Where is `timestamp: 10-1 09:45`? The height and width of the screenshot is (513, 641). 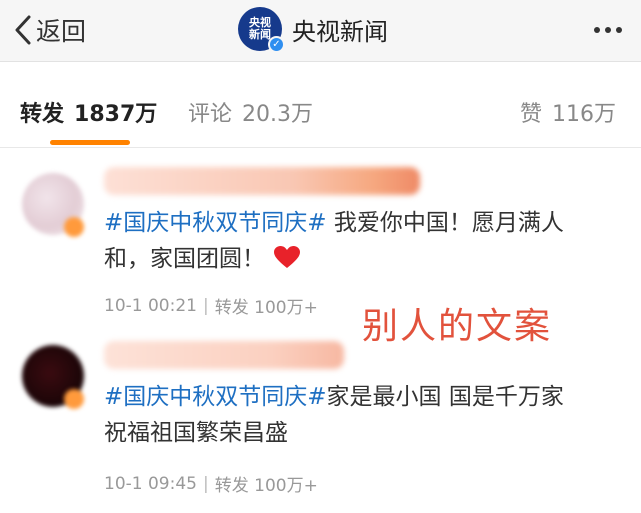 timestamp: 10-1 09:45 is located at coordinates (150, 483).